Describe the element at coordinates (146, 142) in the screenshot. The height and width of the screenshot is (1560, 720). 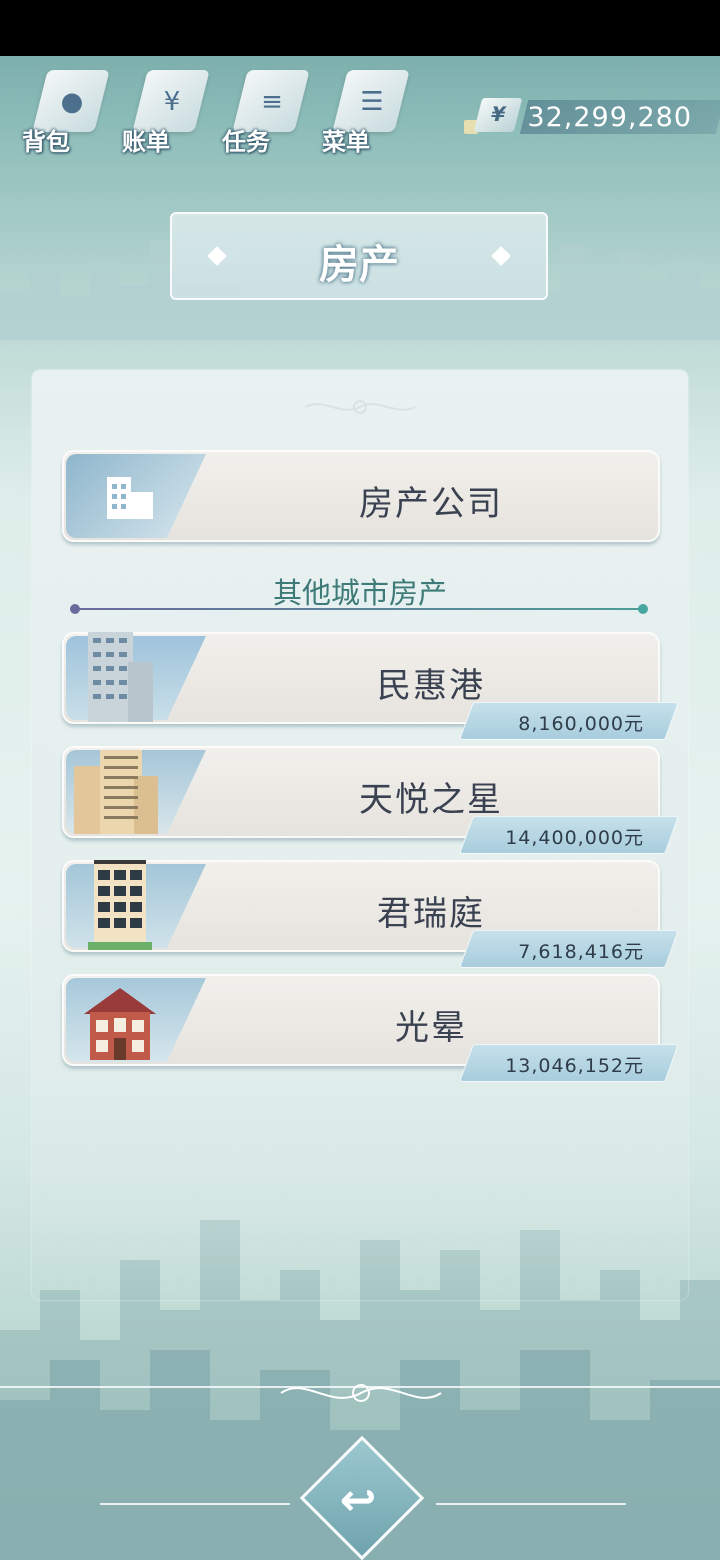
I see `nav-label: 账单` at that location.